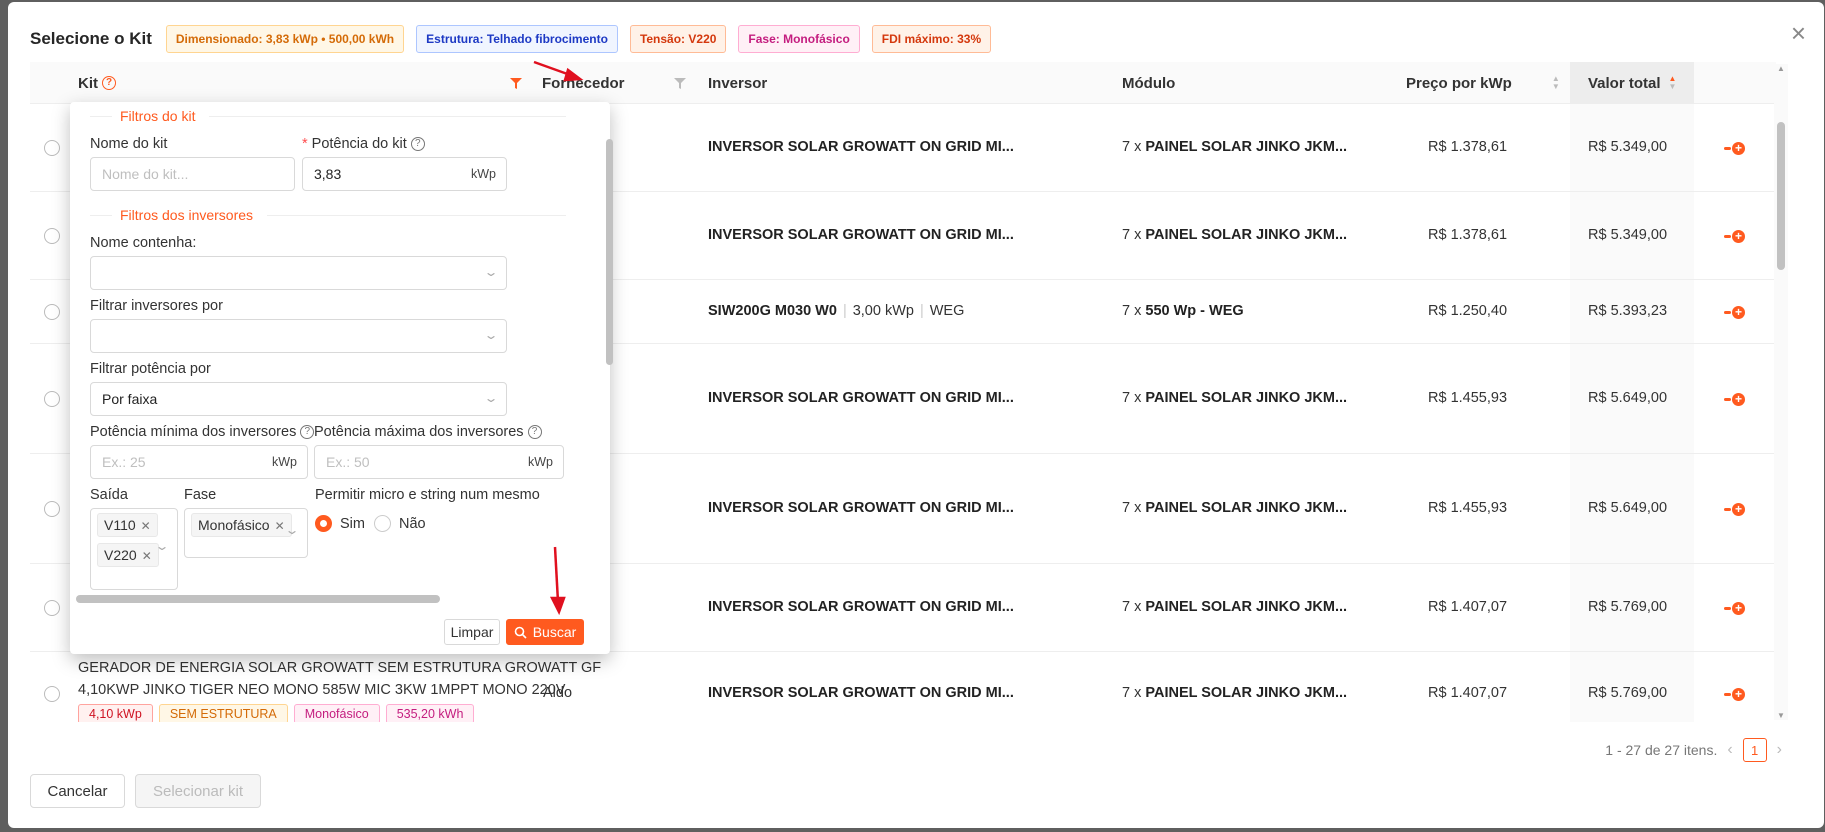  Describe the element at coordinates (520, 632) in the screenshot. I see `search-icon` at that location.